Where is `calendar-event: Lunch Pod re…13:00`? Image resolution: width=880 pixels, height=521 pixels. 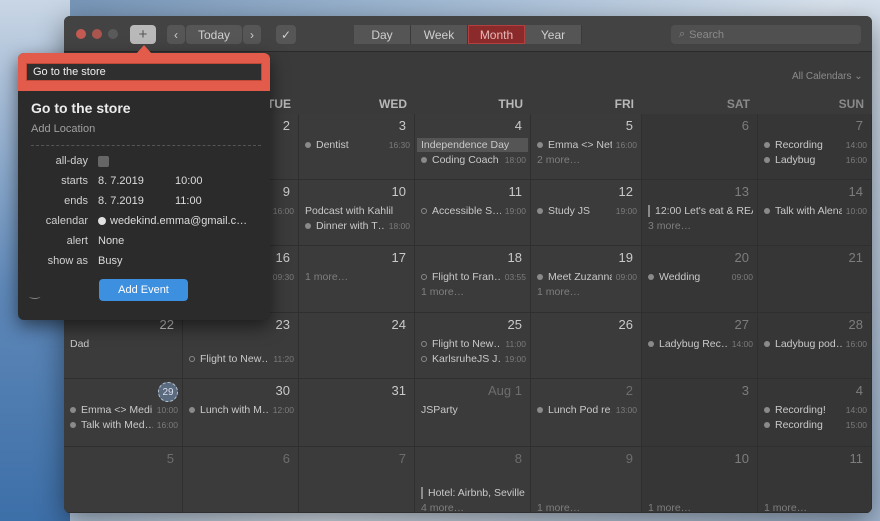 calendar-event: Lunch Pod re…13:00 is located at coordinates (587, 410).